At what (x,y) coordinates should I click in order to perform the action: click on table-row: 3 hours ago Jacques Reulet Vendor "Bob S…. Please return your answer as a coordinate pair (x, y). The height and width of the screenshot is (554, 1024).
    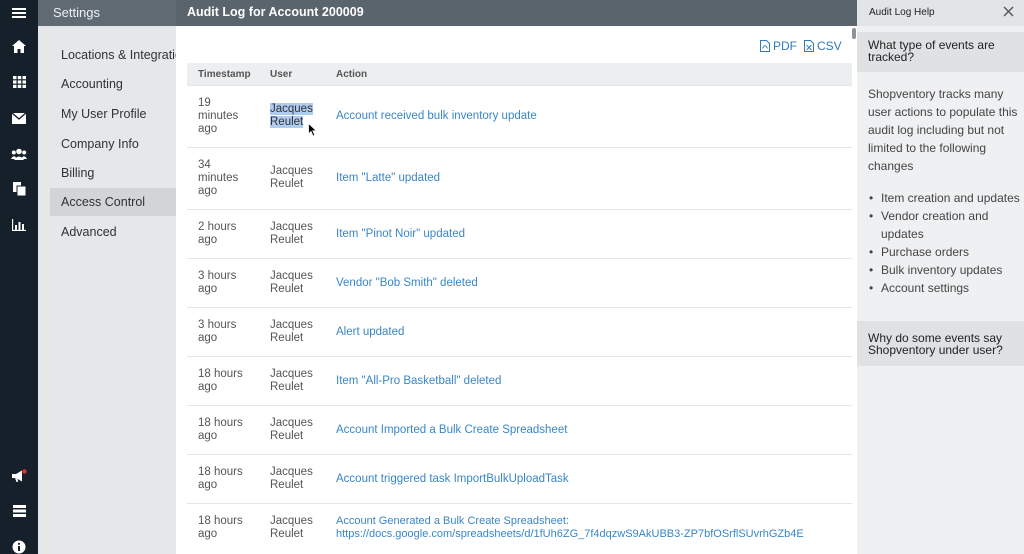
    Looking at the image, I should click on (519, 282).